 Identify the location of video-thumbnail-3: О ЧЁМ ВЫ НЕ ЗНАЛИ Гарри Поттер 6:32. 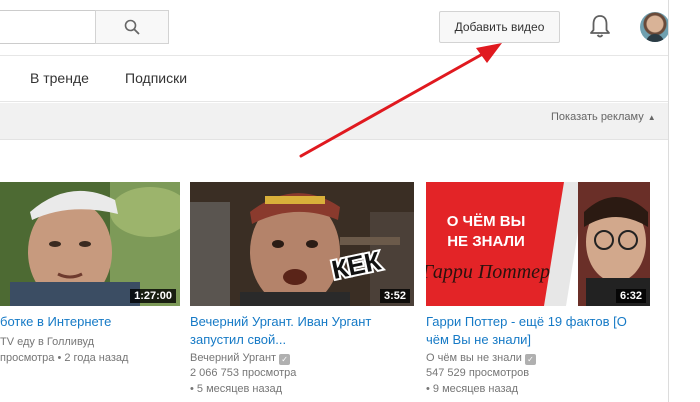
(538, 244).